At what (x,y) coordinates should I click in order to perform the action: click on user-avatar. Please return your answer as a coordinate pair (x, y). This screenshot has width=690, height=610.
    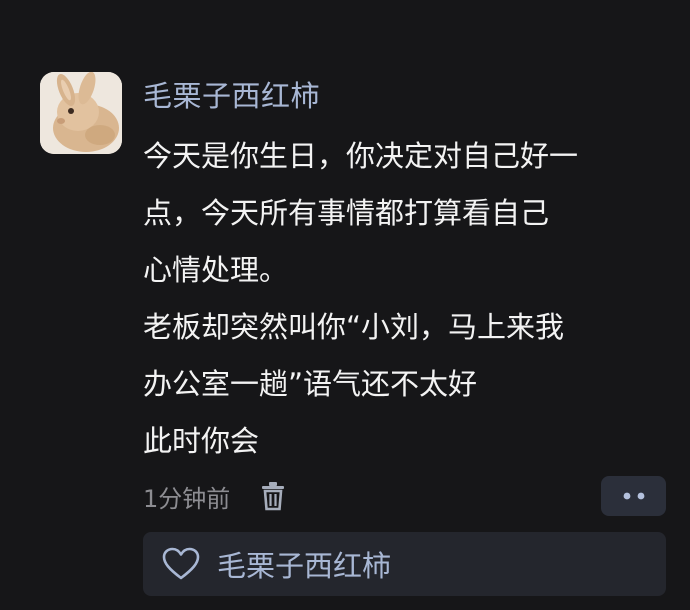
    Looking at the image, I should click on (81, 113).